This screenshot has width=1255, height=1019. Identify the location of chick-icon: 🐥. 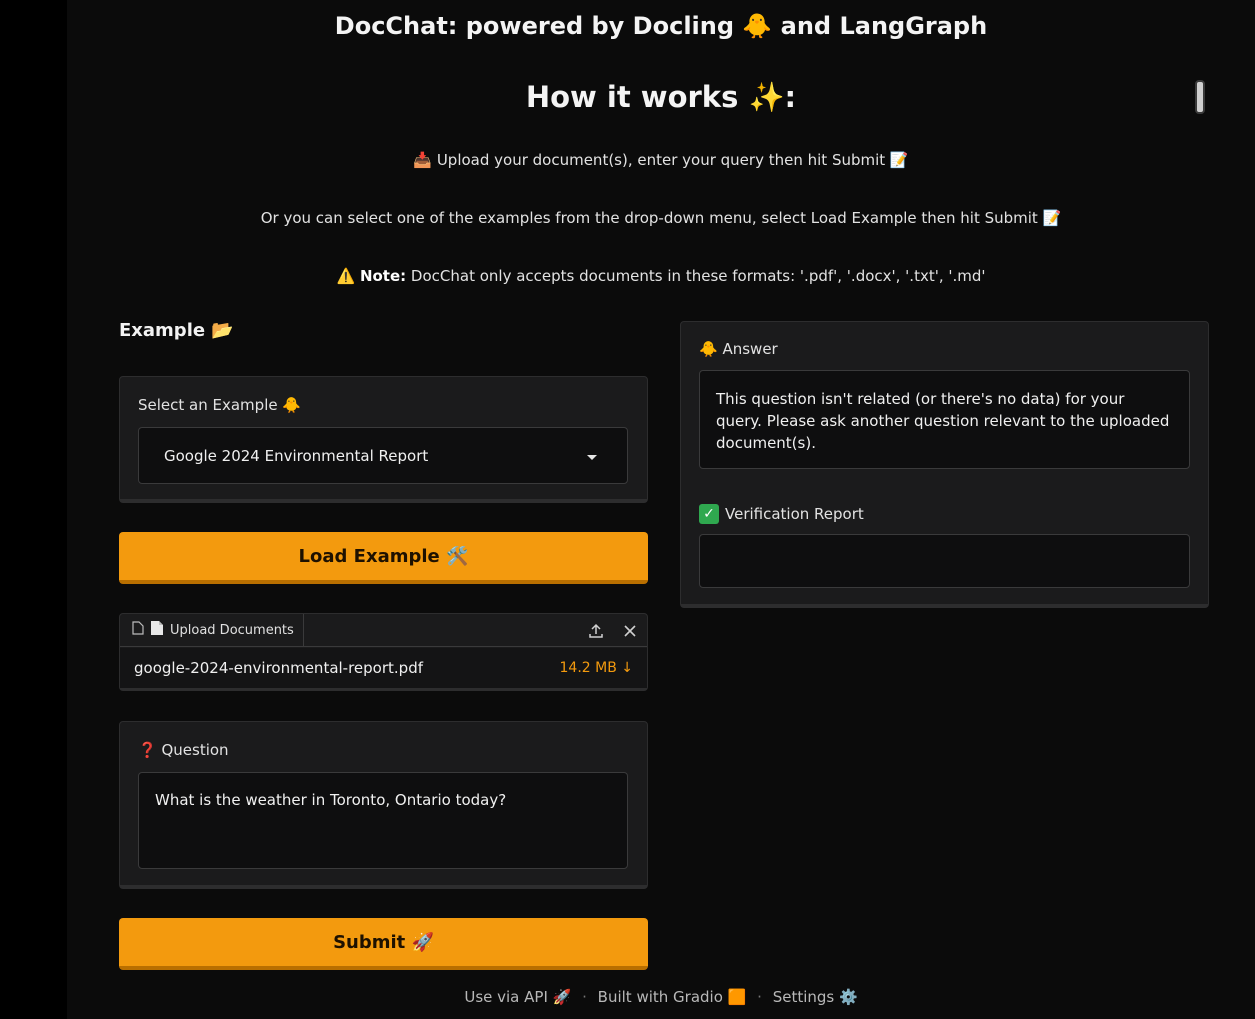
(708, 349).